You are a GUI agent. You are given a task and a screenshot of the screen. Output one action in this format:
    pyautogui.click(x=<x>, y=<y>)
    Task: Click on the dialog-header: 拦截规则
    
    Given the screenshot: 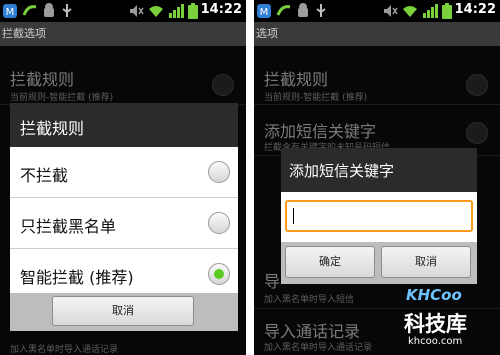 What is the action you would take?
    pyautogui.click(x=124, y=125)
    